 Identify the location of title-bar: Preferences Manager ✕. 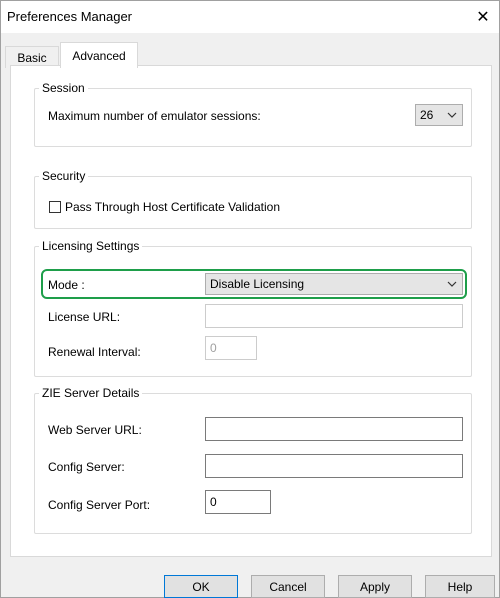
(250, 17).